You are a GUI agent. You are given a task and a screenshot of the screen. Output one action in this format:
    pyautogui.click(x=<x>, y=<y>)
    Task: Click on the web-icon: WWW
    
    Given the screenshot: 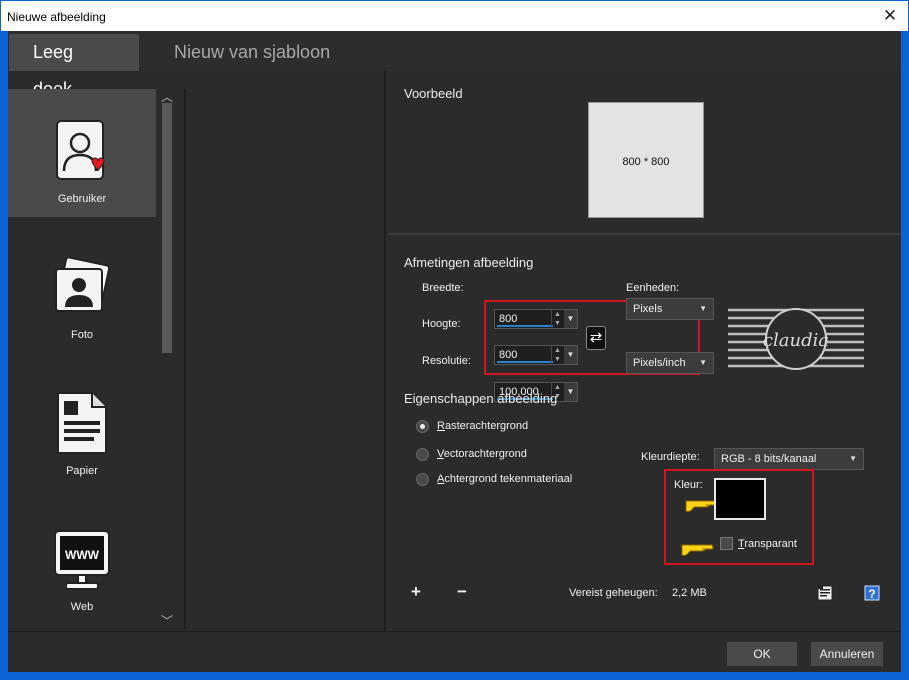 What is the action you would take?
    pyautogui.click(x=82, y=560)
    